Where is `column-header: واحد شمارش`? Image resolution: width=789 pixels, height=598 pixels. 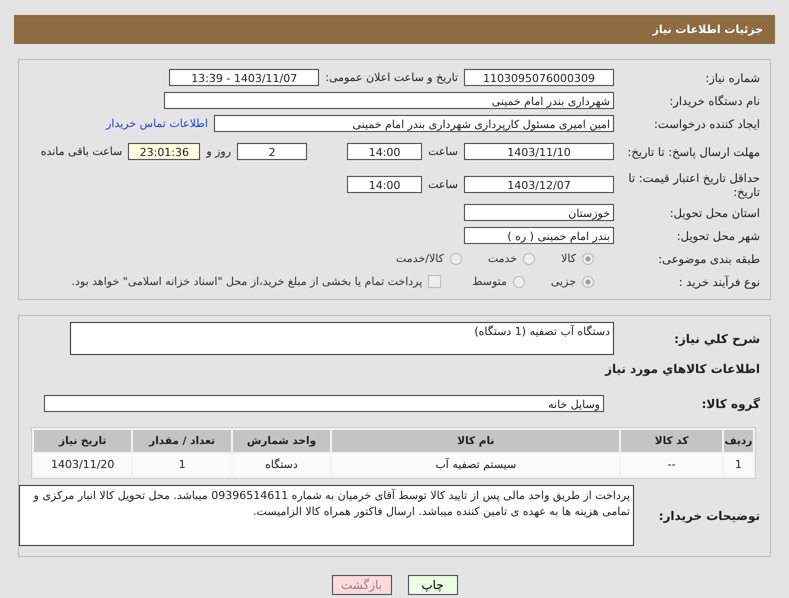 column-header: واحد شمارش is located at coordinates (281, 441).